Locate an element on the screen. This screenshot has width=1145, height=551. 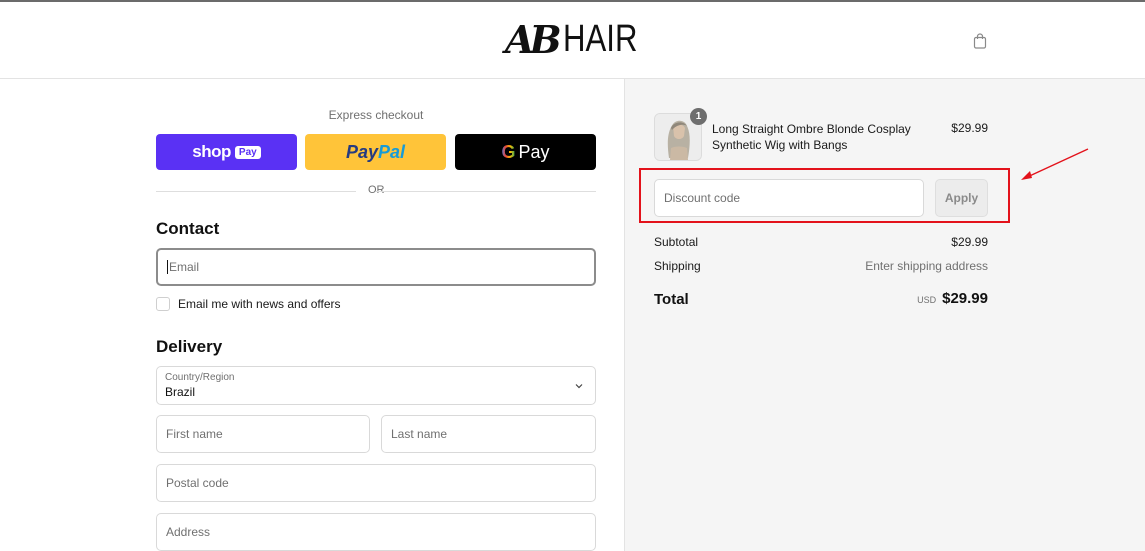
first-name-placeholder: First name is located at coordinates (194, 434).